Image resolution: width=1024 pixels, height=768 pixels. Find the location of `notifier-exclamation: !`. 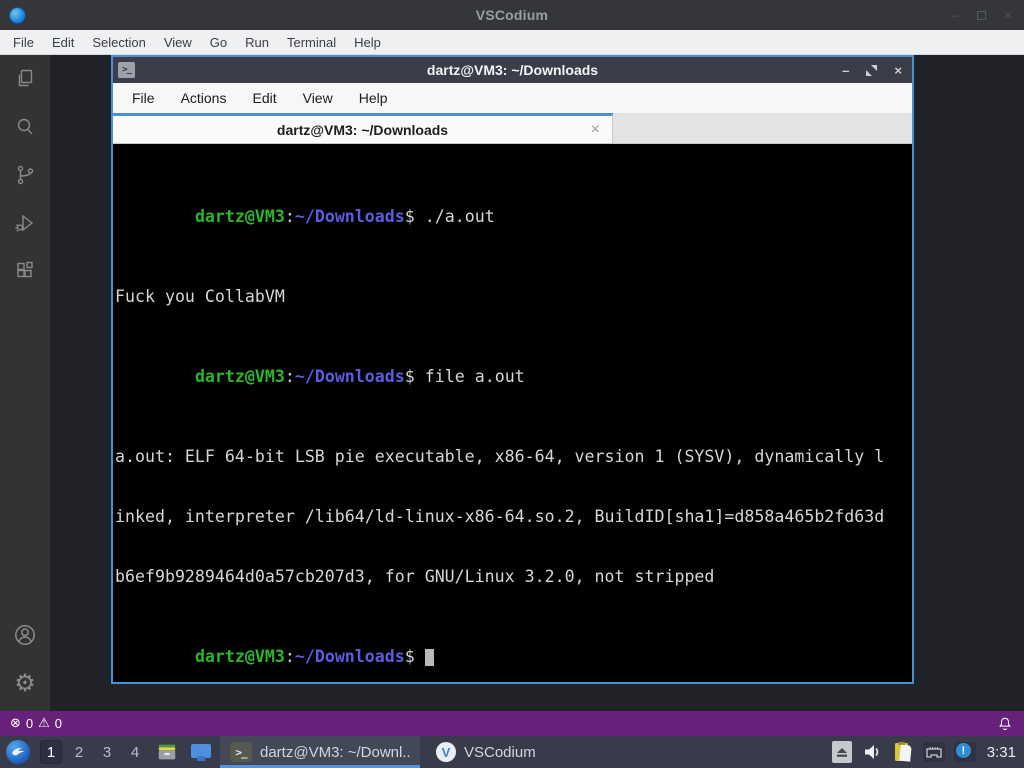

notifier-exclamation: ! is located at coordinates (963, 750).